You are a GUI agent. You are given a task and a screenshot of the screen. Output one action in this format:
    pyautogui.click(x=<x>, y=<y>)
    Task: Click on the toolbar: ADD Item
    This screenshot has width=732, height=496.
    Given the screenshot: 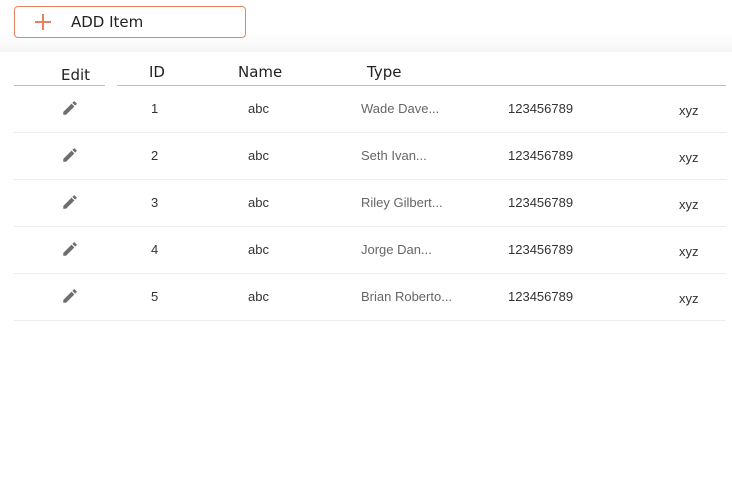 What is the action you would take?
    pyautogui.click(x=366, y=26)
    